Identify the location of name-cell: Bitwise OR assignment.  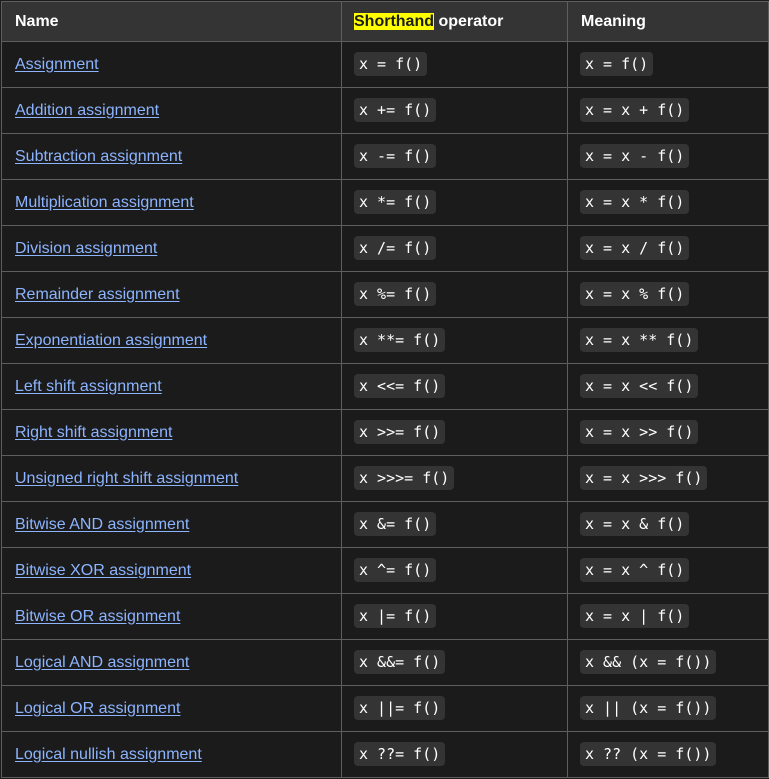
(171, 616).